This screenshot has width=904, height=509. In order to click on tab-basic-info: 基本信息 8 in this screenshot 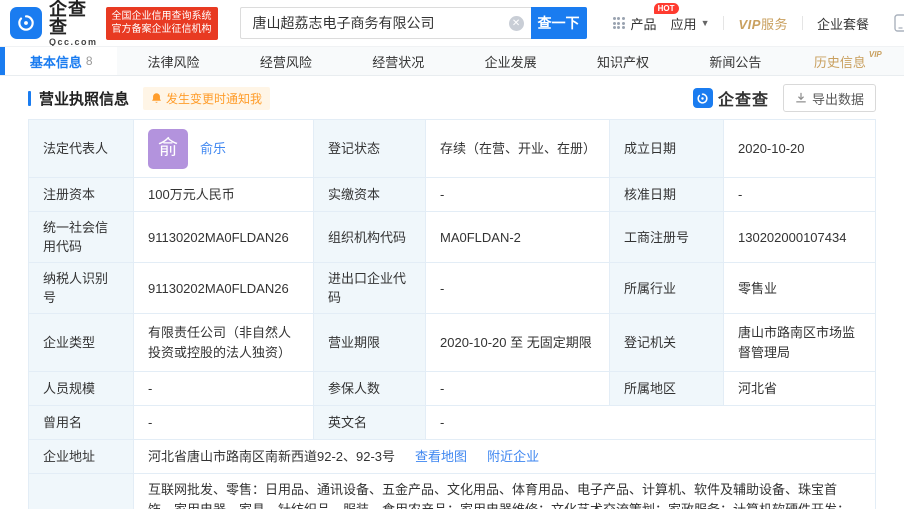, I will do `click(61, 61)`.